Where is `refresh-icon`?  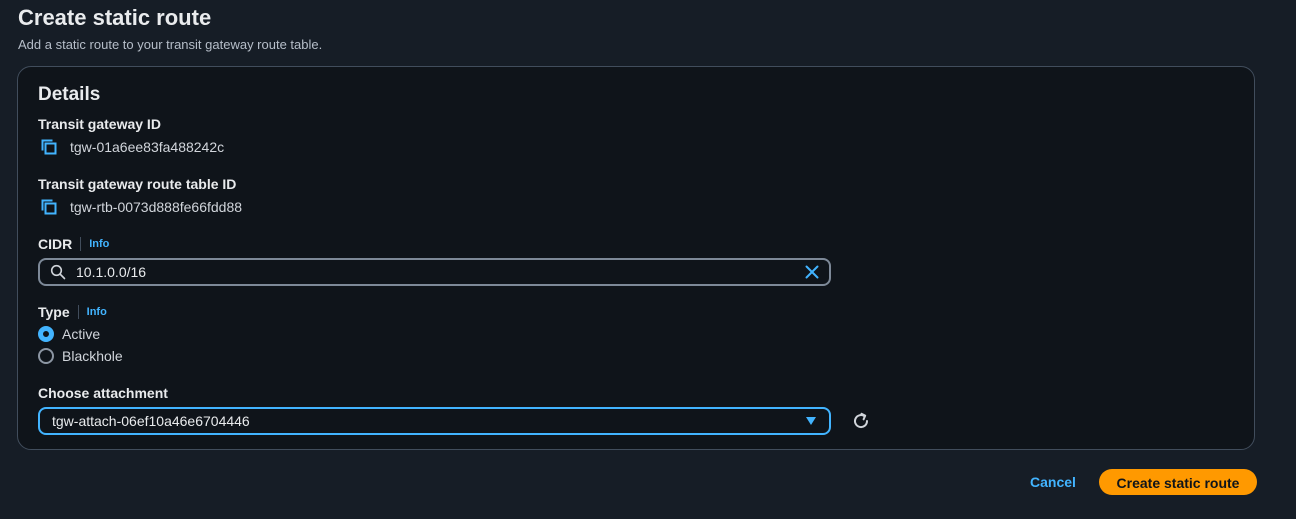
refresh-icon is located at coordinates (861, 421).